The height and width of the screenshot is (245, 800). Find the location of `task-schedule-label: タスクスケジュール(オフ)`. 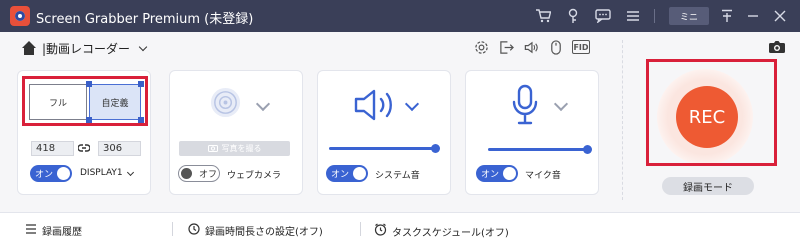

task-schedule-label: タスクスケジュール(オフ) is located at coordinates (450, 233).